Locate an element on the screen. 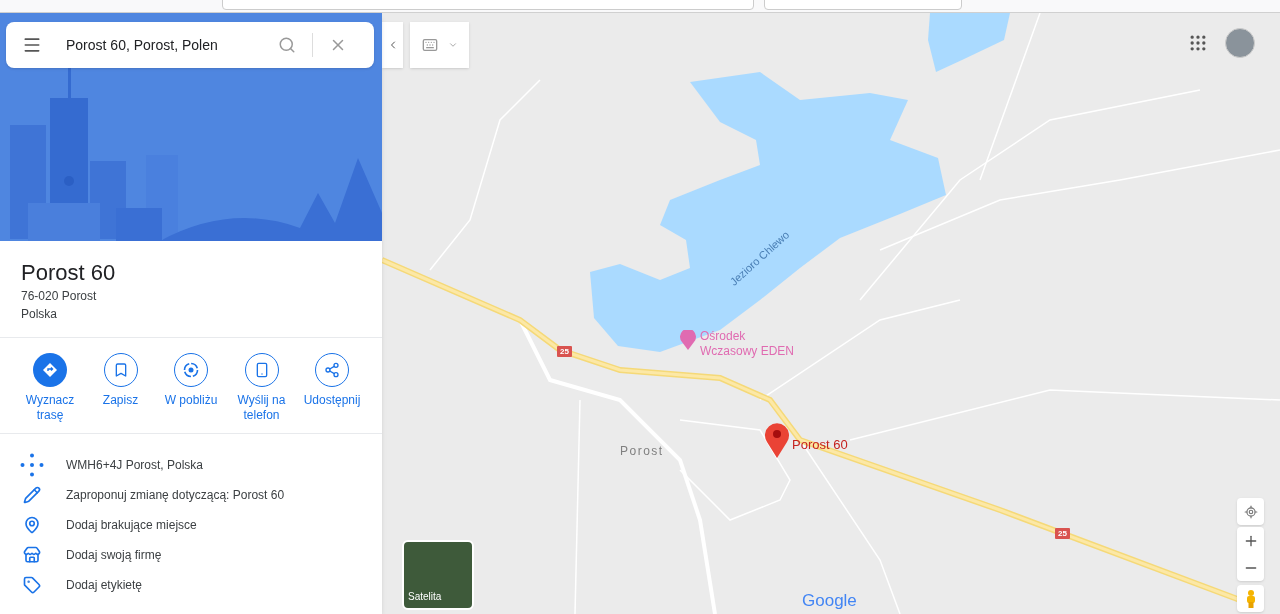 This screenshot has width=1280, height=614. detail-row: Dodaj etykietę is located at coordinates (191, 585).